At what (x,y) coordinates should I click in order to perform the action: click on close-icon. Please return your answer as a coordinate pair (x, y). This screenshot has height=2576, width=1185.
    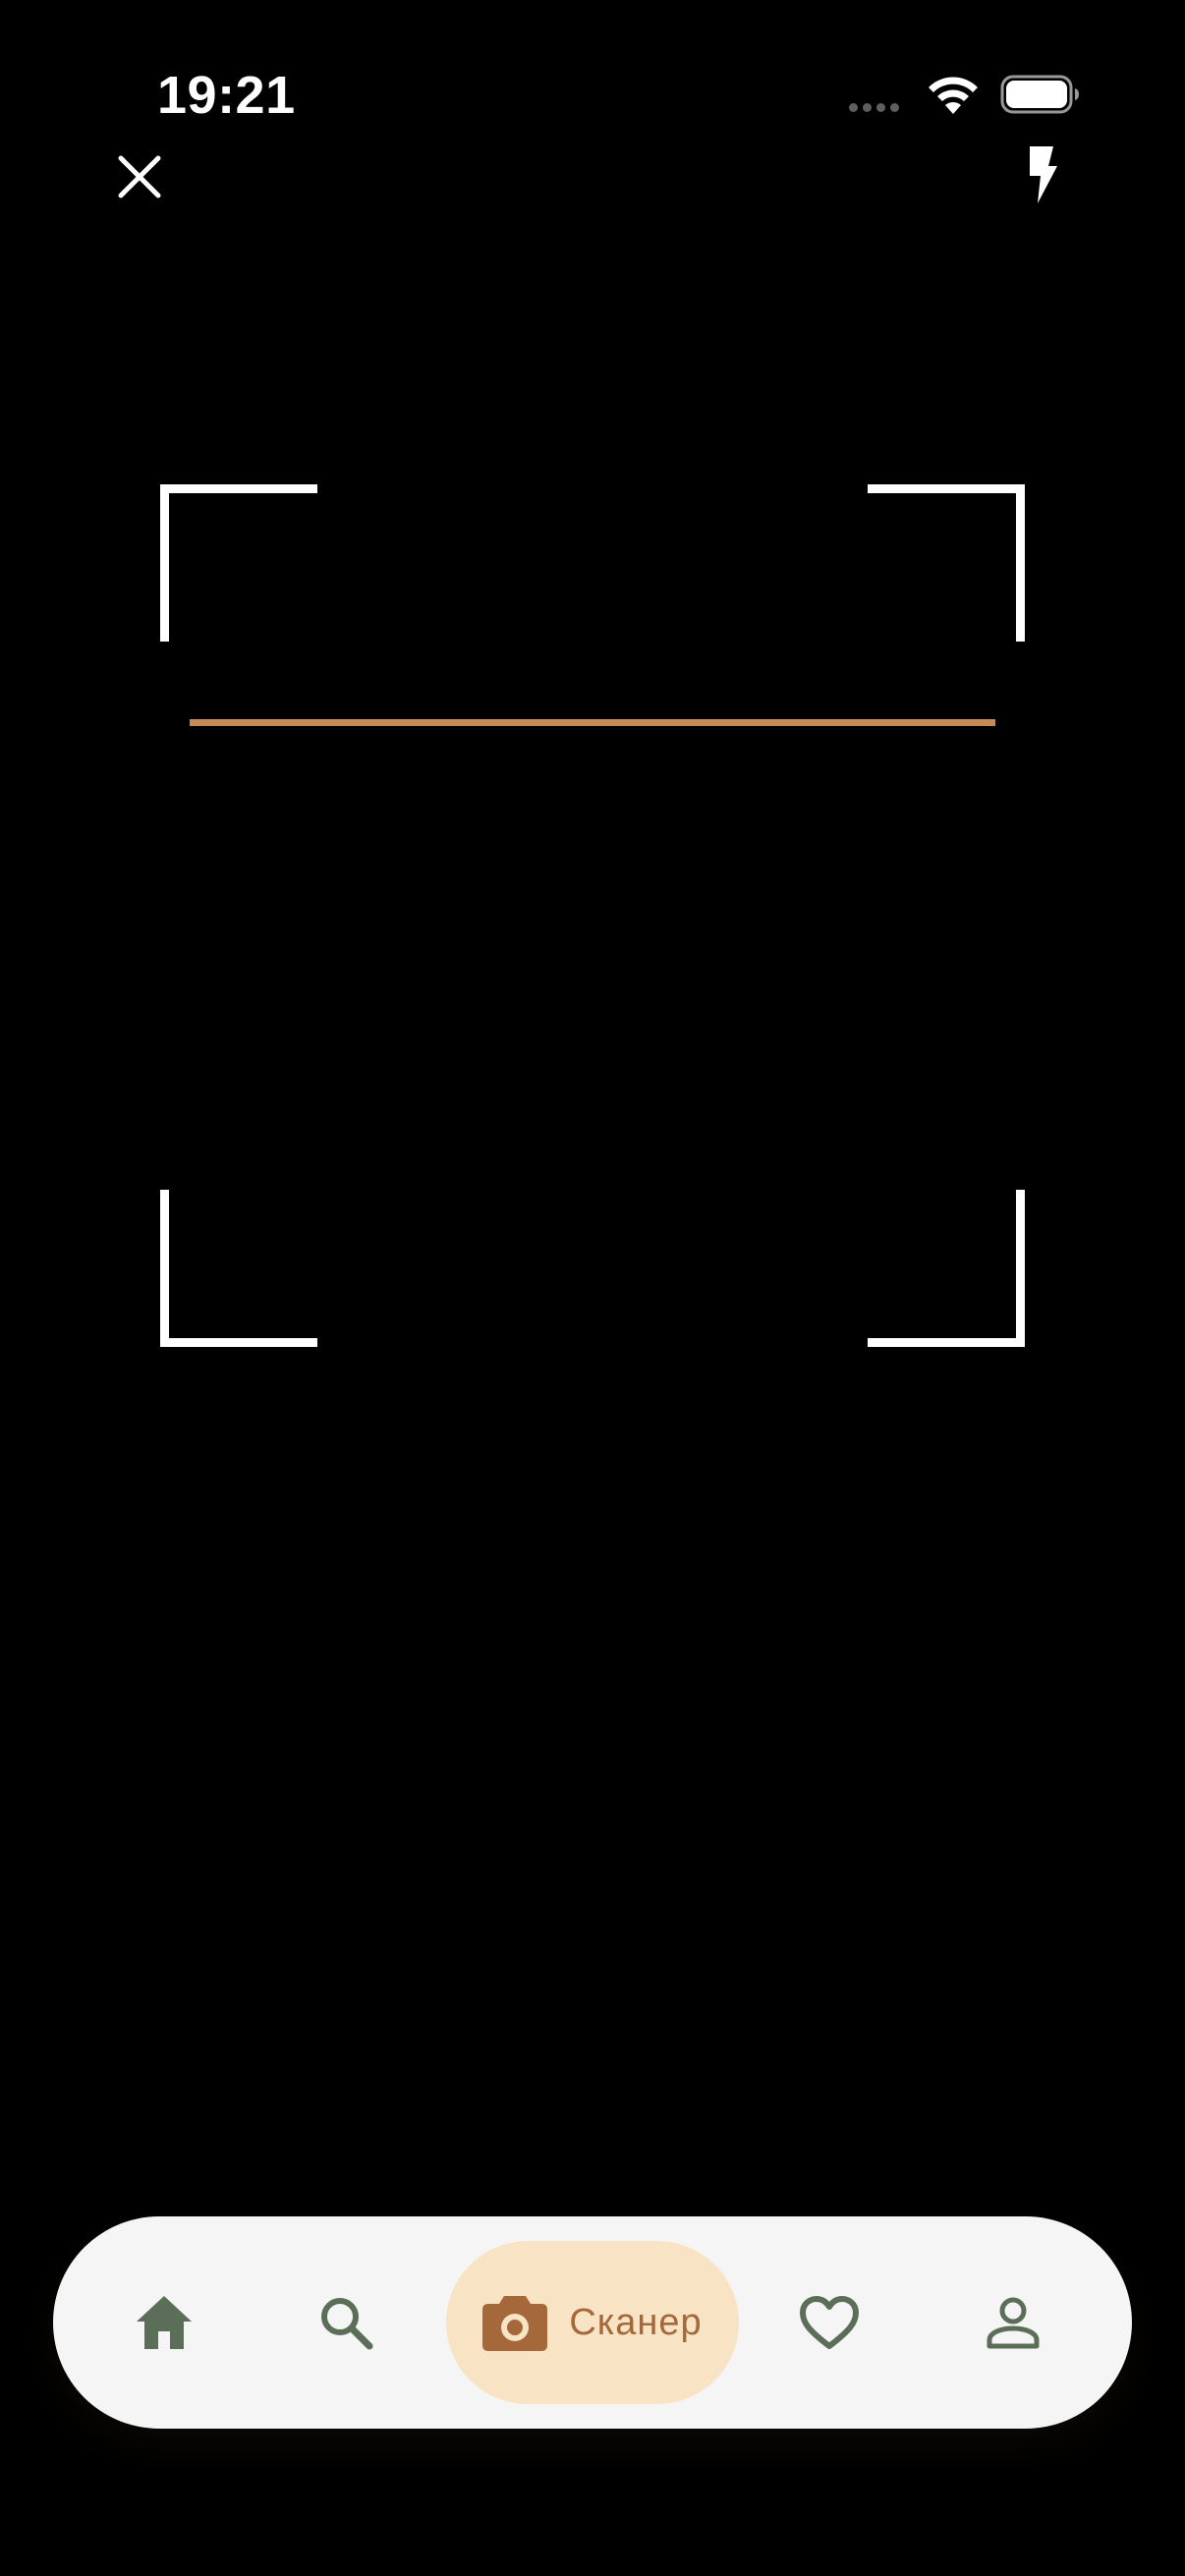
    Looking at the image, I should click on (139, 176).